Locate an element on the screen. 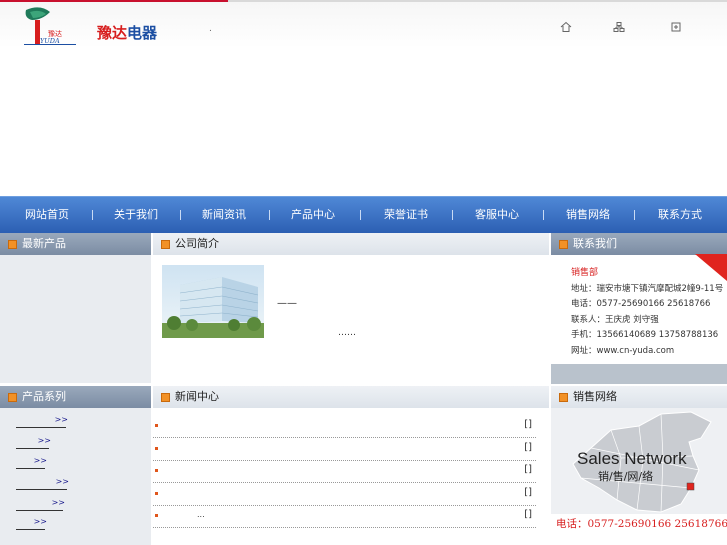 The width and height of the screenshot is (727, 545). latest-products-panel is located at coordinates (75, 319).